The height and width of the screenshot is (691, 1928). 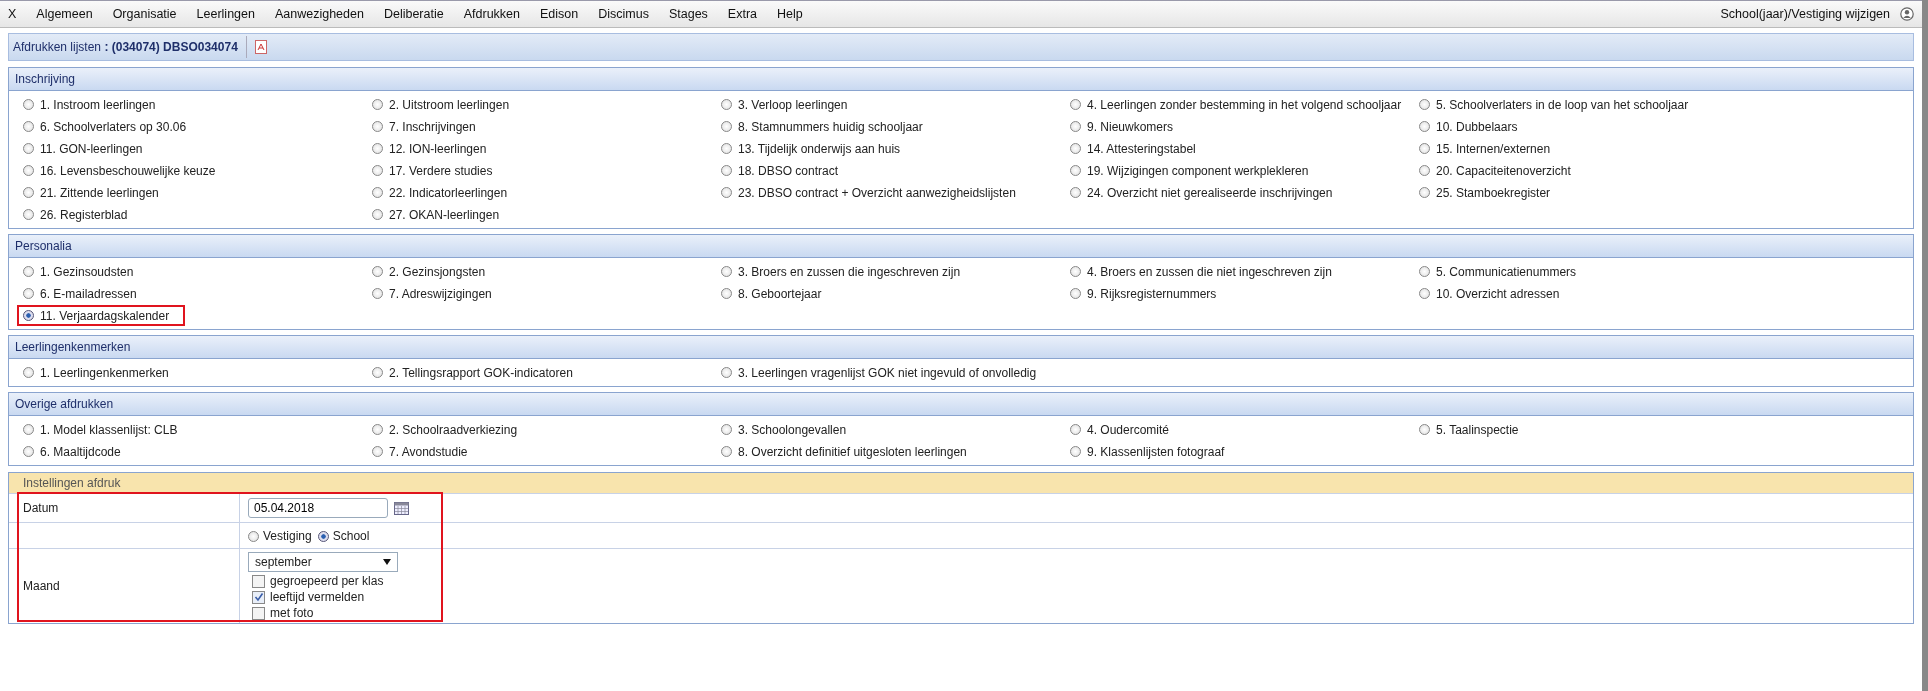 I want to click on menu-item: Deliberatie, so click(x=413, y=14).